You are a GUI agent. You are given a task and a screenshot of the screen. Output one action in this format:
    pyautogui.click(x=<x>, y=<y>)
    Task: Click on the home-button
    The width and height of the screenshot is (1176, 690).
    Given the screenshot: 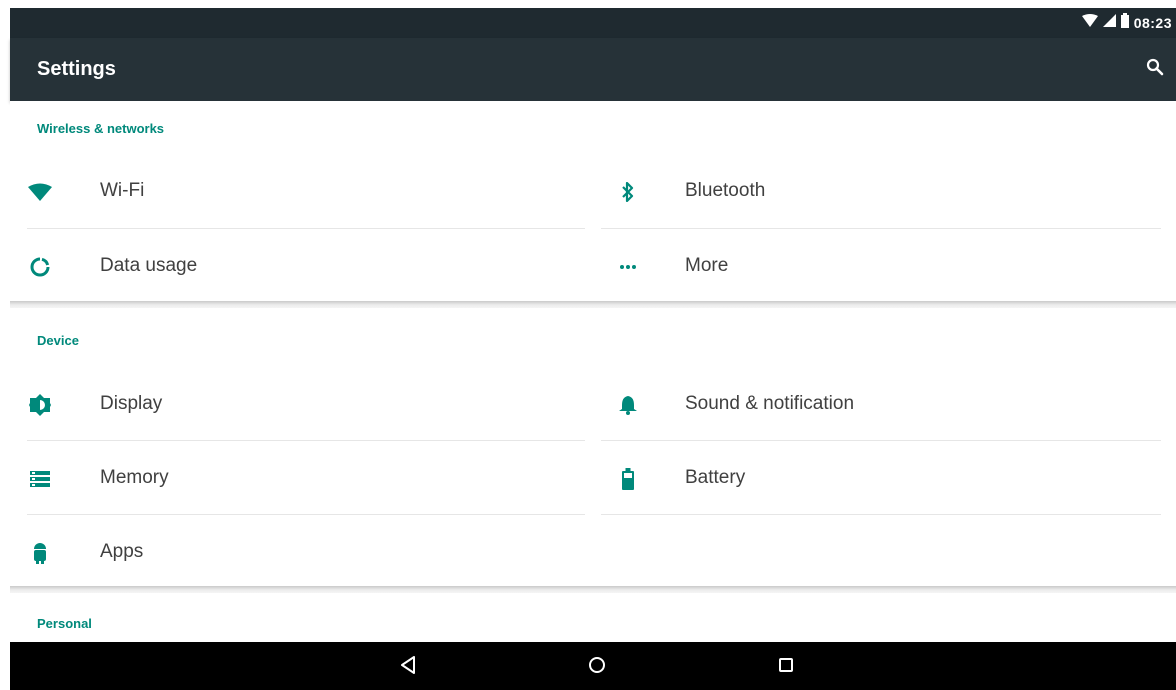 What is the action you would take?
    pyautogui.click(x=597, y=667)
    